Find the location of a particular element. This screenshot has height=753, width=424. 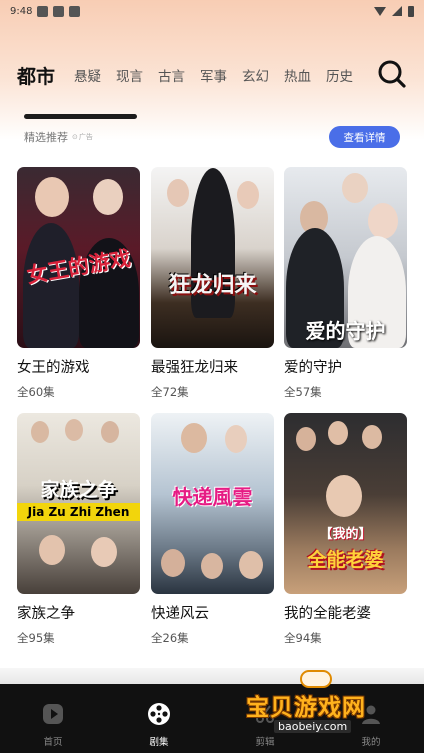

nav-label-dramas: 剧集 is located at coordinates (159, 742).